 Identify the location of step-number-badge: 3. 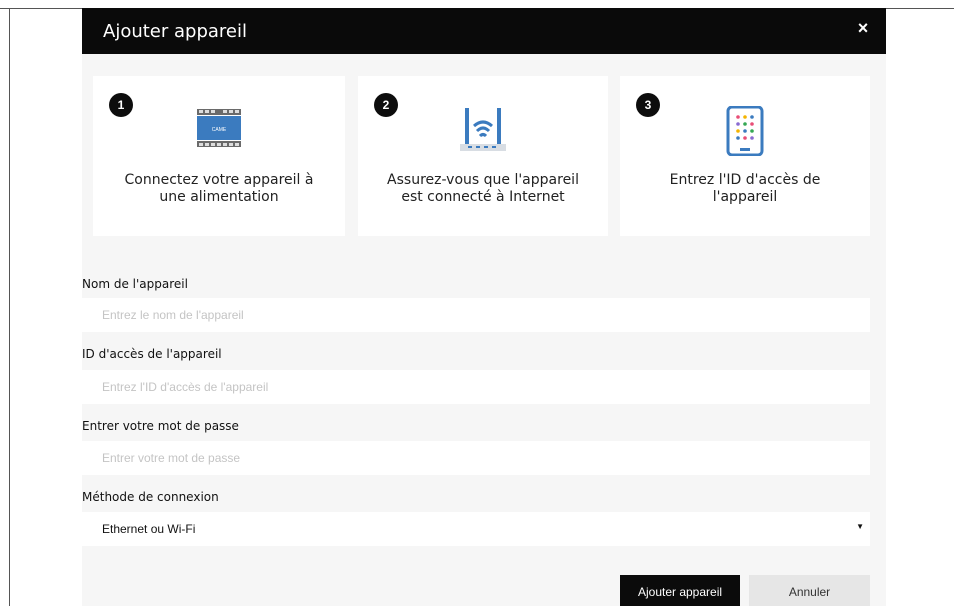
(648, 105).